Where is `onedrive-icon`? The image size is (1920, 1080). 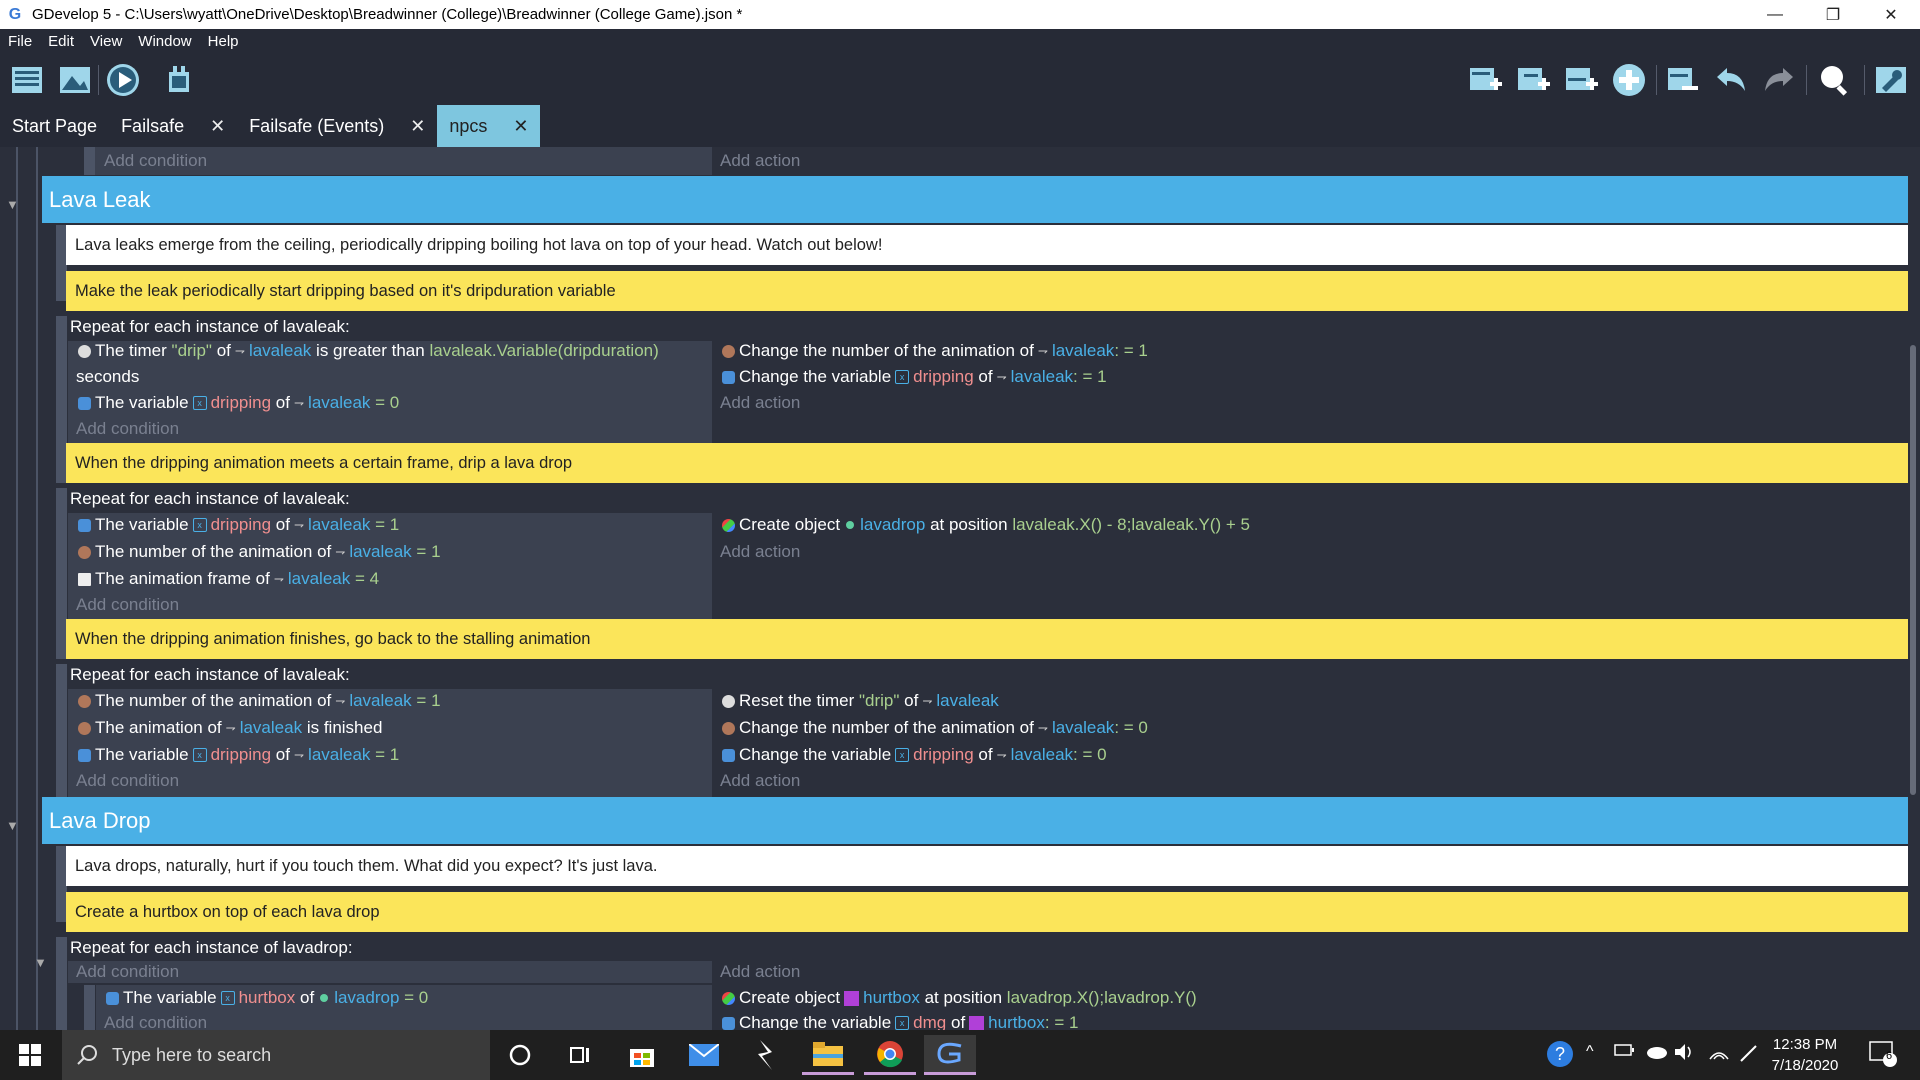 onedrive-icon is located at coordinates (1656, 1053).